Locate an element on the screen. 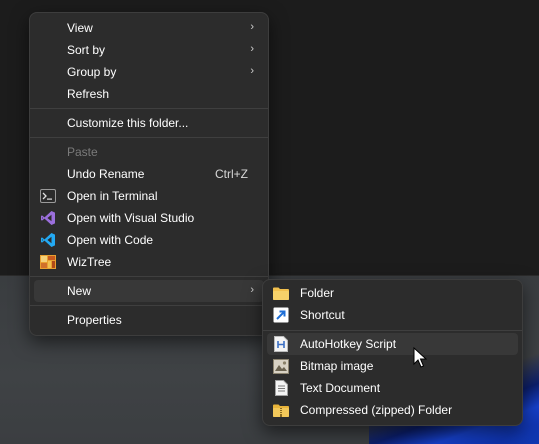 Image resolution: width=539 pixels, height=444 pixels. menu-item-group-by: Group by › is located at coordinates (149, 72).